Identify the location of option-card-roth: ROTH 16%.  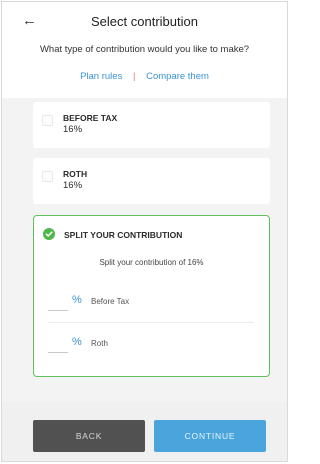
(151, 181).